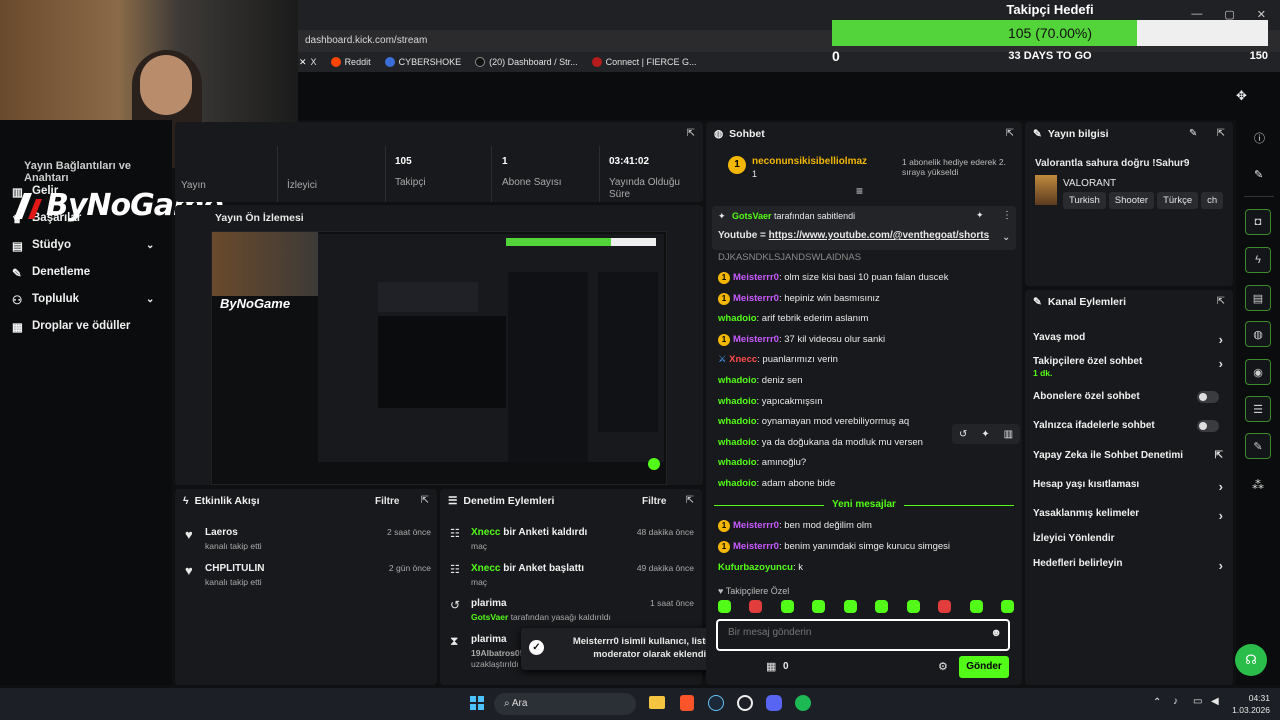 The width and height of the screenshot is (1280, 720). I want to click on spotify-icon, so click(803, 703).